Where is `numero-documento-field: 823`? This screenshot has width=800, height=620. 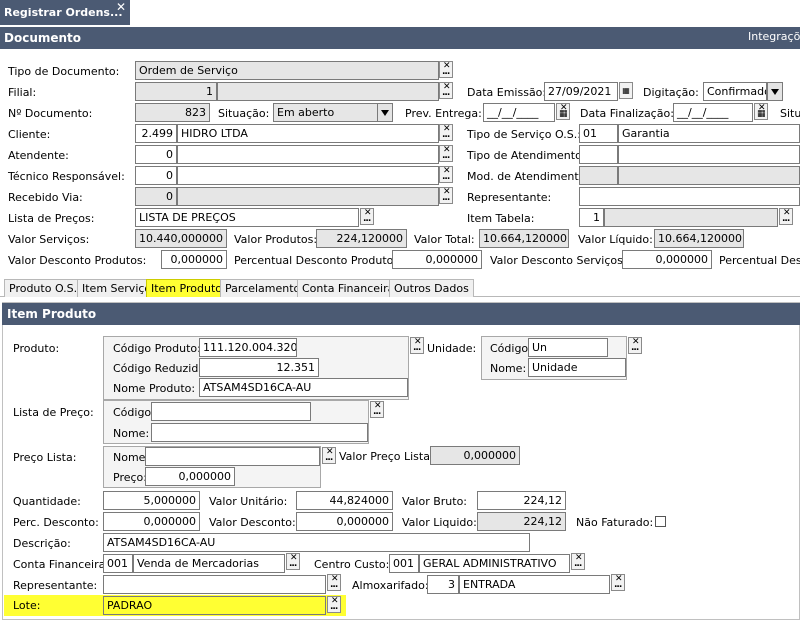 numero-documento-field: 823 is located at coordinates (172, 112).